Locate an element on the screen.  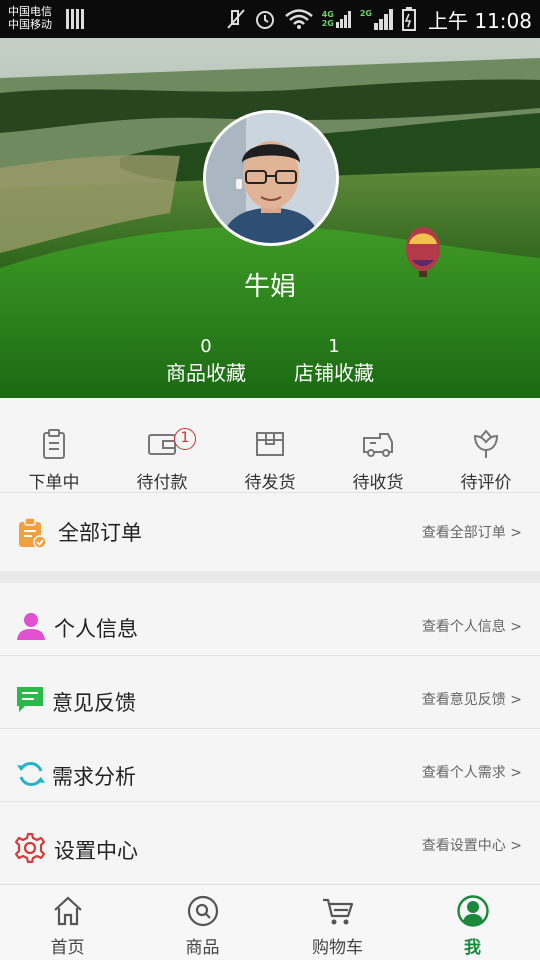
menu-settings-more: 查看设置中心 is located at coordinates (463, 846).